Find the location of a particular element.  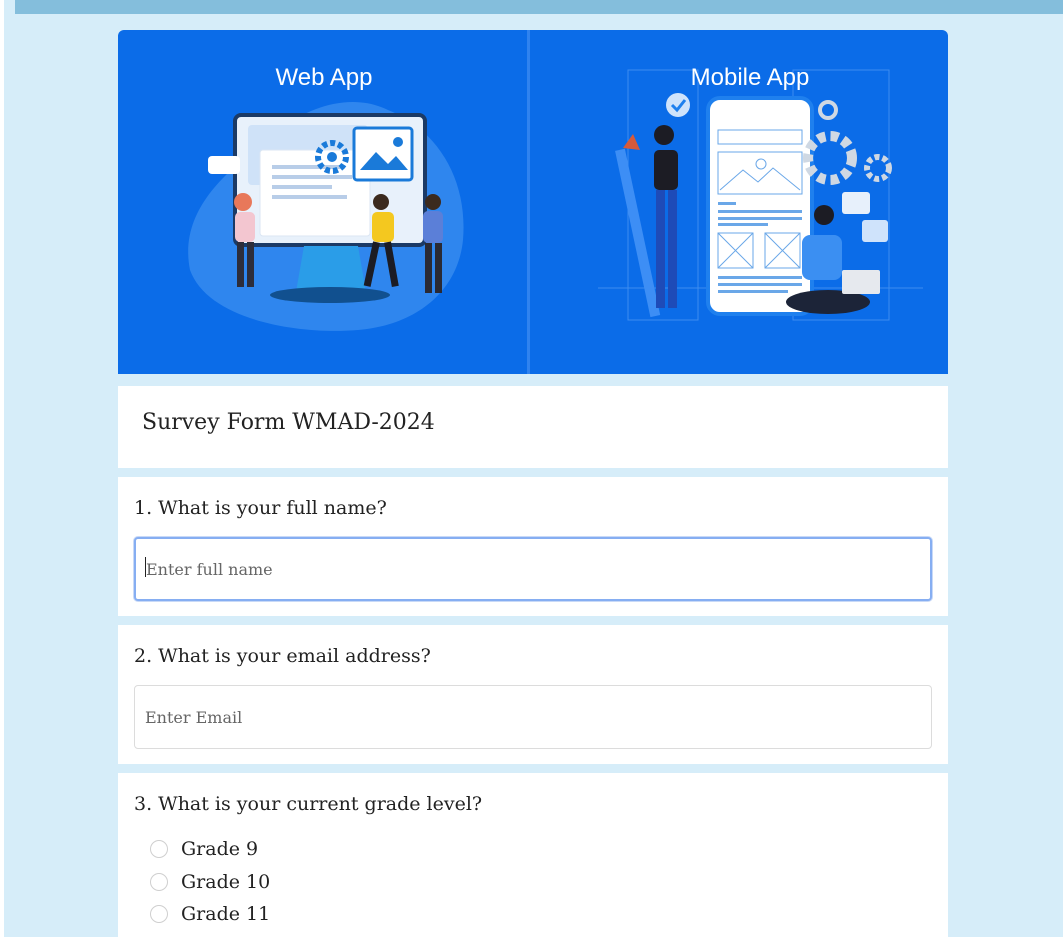

radio-option-grade-9: Grade 9 is located at coordinates (204, 849).